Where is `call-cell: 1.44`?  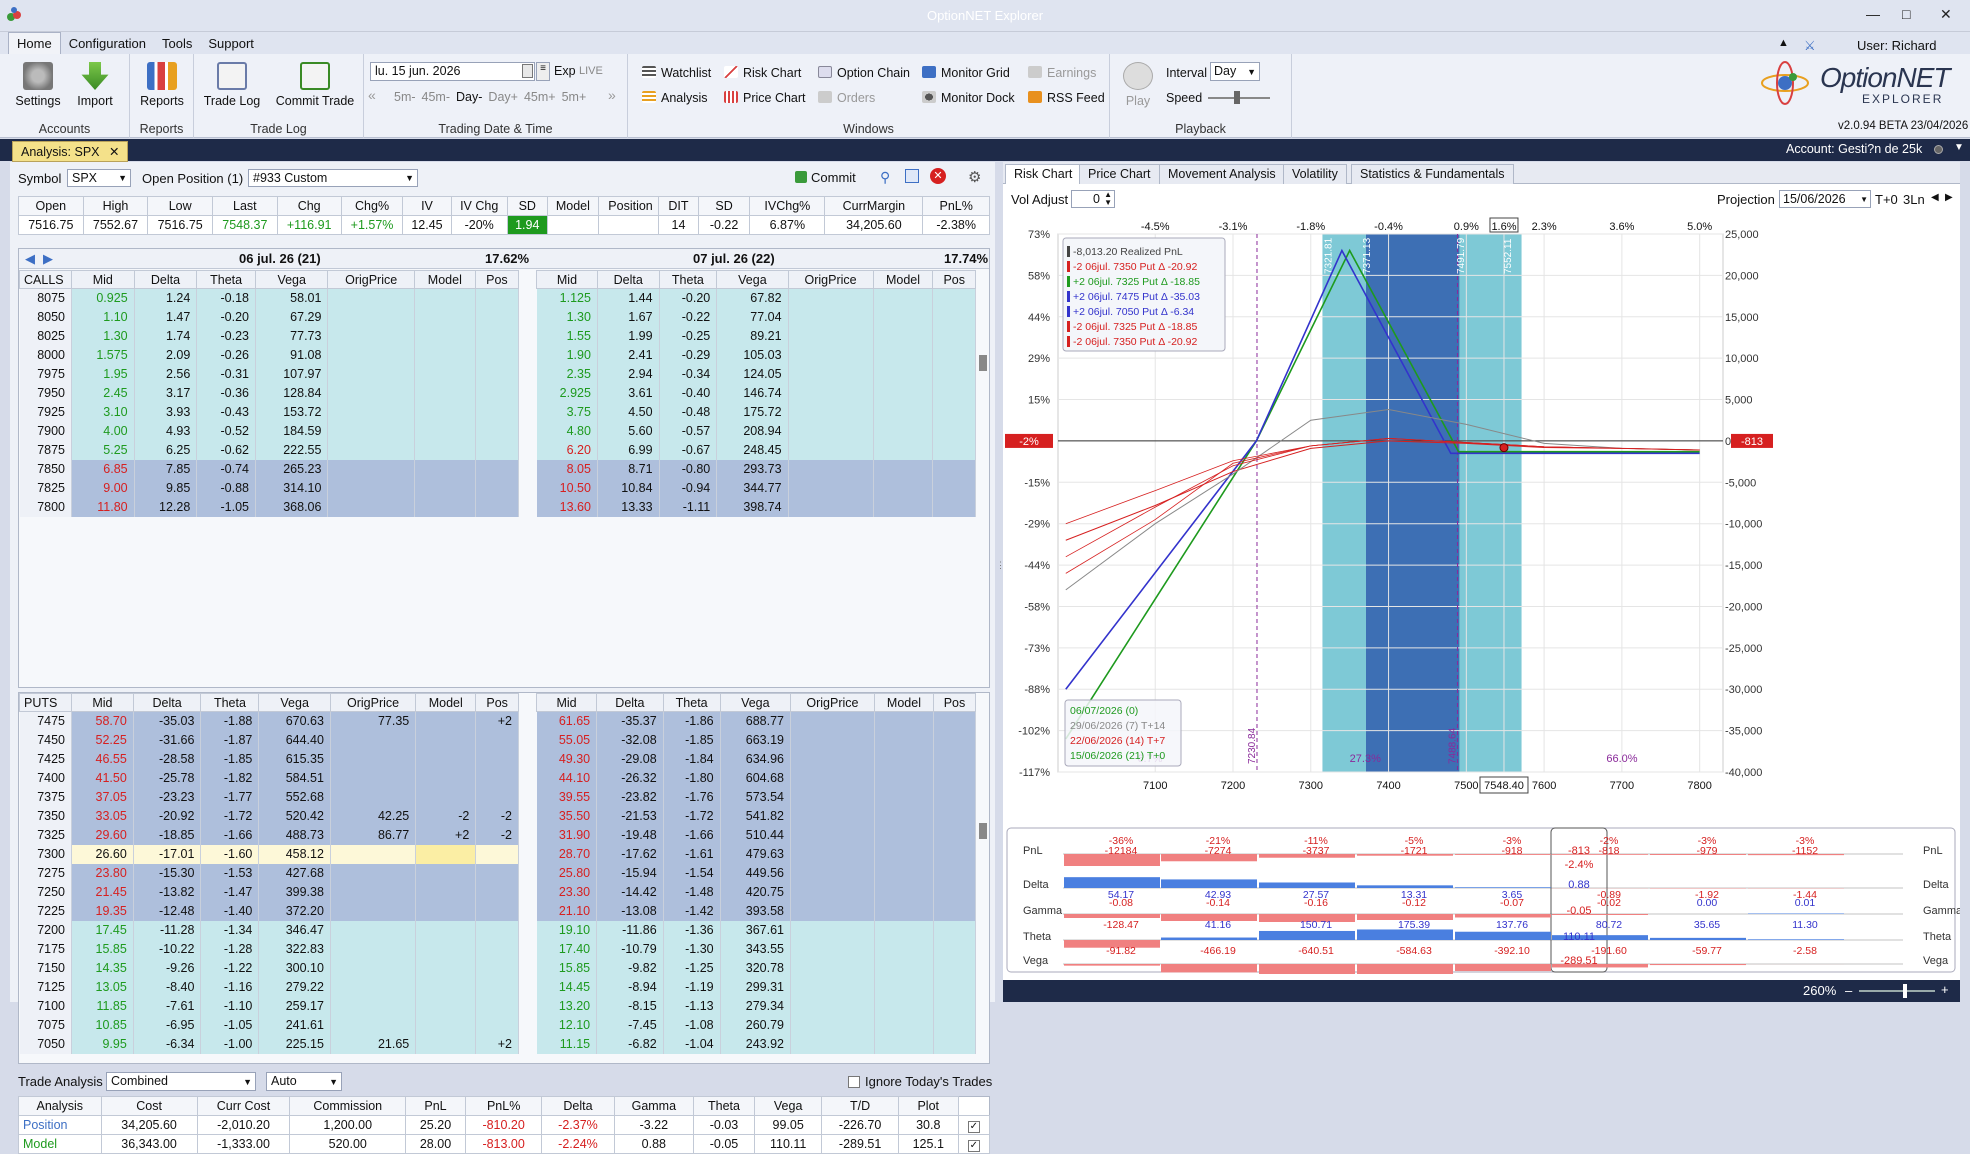 call-cell: 1.44 is located at coordinates (628, 298).